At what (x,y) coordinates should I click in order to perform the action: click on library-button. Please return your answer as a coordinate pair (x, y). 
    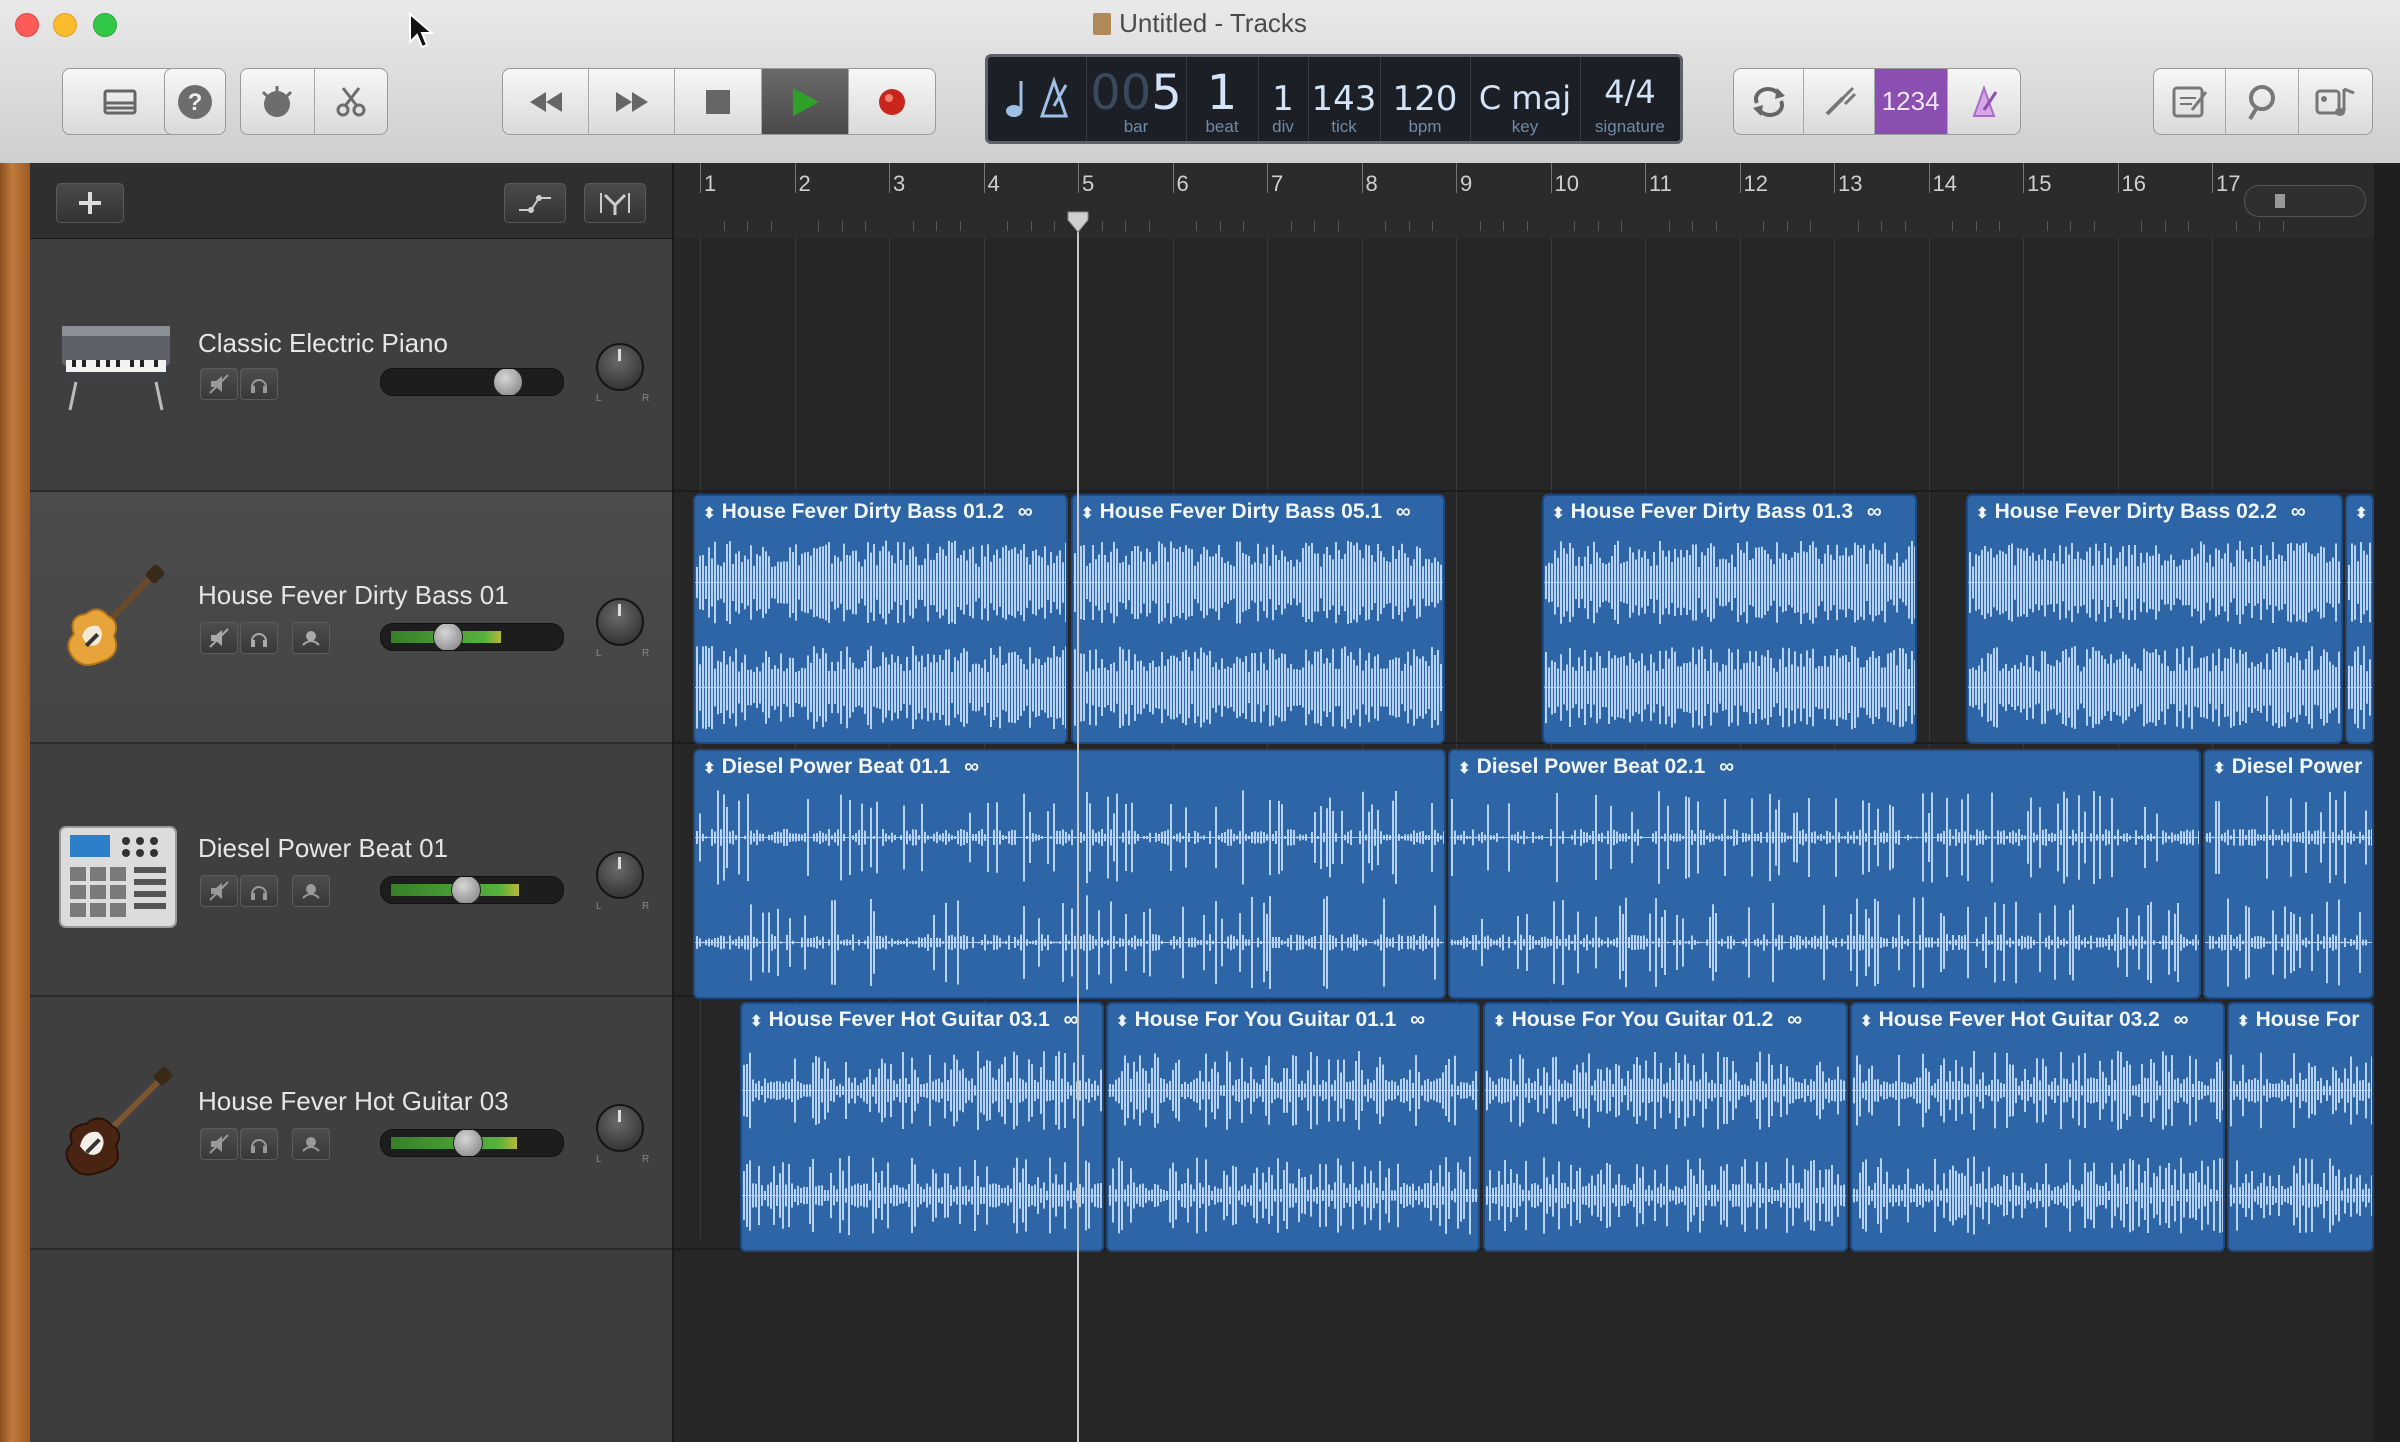
    Looking at the image, I should click on (120, 101).